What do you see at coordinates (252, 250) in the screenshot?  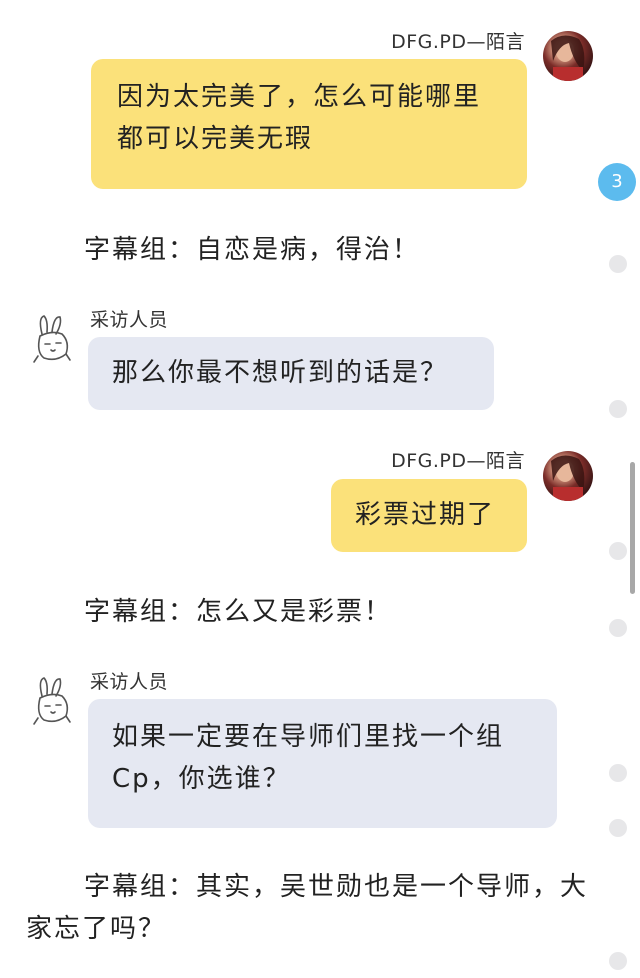 I see `subtitle-text: 字幕组：自恋是病，得治！` at bounding box center [252, 250].